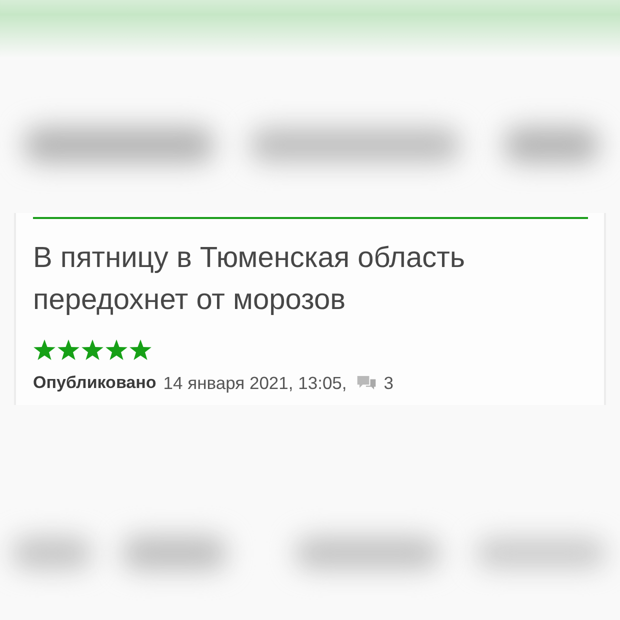 The width and height of the screenshot is (620, 620). What do you see at coordinates (389, 383) in the screenshot?
I see `comment-count: 3` at bounding box center [389, 383].